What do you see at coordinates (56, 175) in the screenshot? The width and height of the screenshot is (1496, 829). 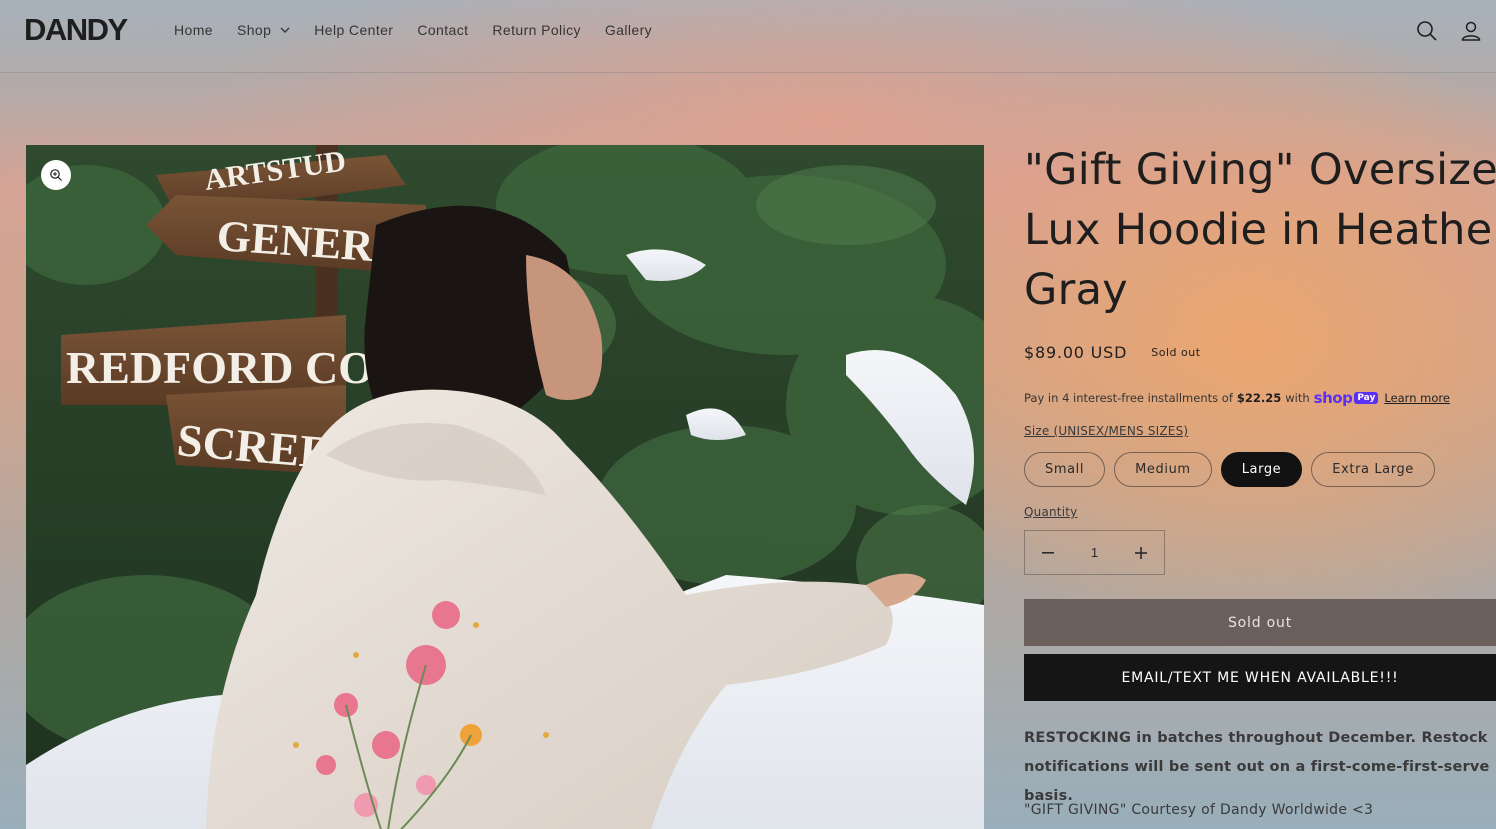 I see `zoom-icon` at bounding box center [56, 175].